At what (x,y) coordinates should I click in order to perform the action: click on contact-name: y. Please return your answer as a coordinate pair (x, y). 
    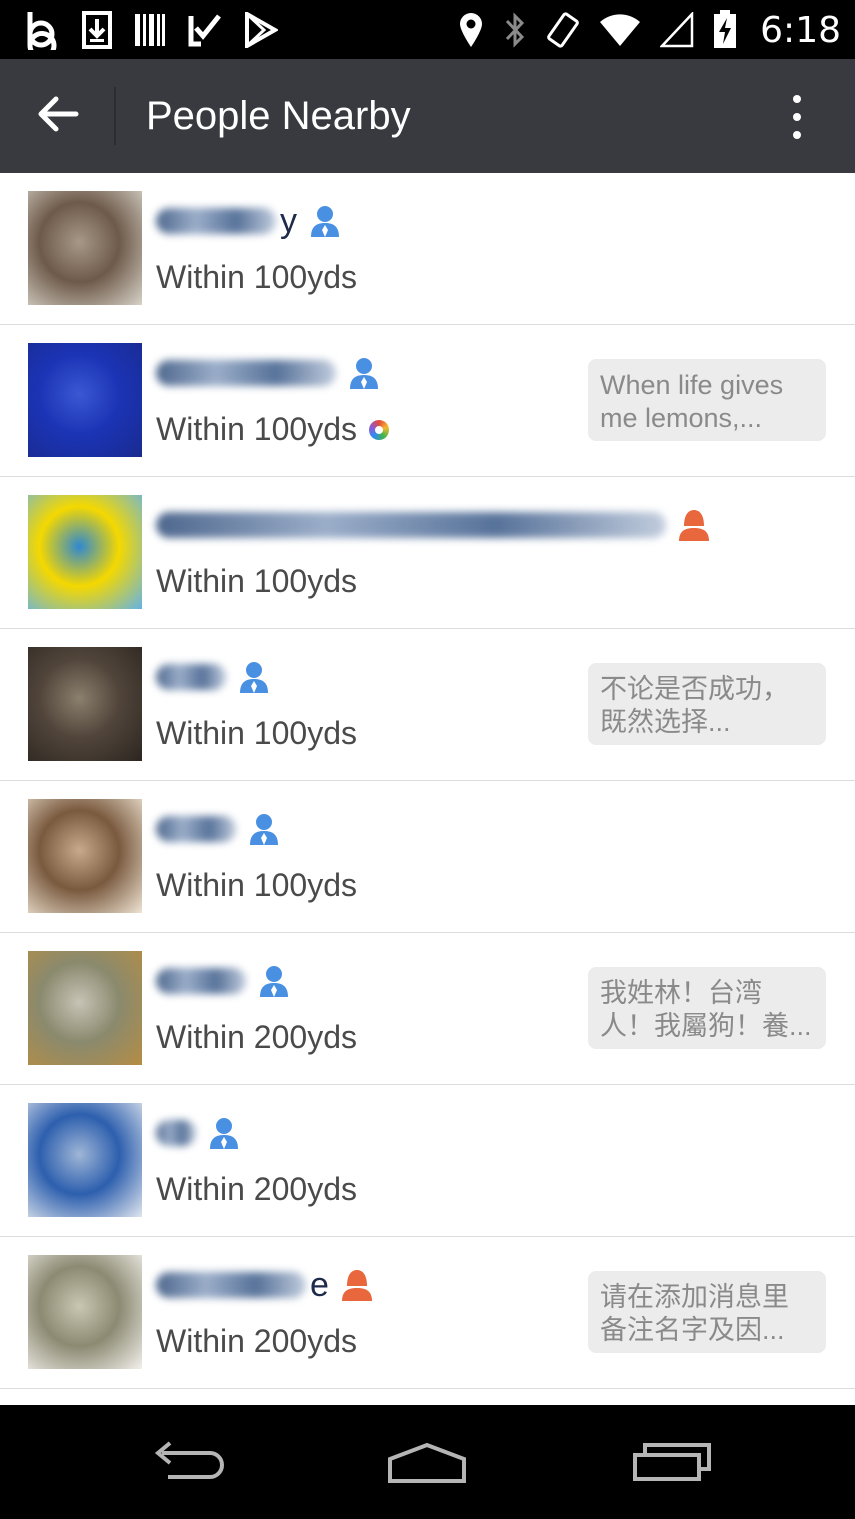
    Looking at the image, I should click on (249, 221).